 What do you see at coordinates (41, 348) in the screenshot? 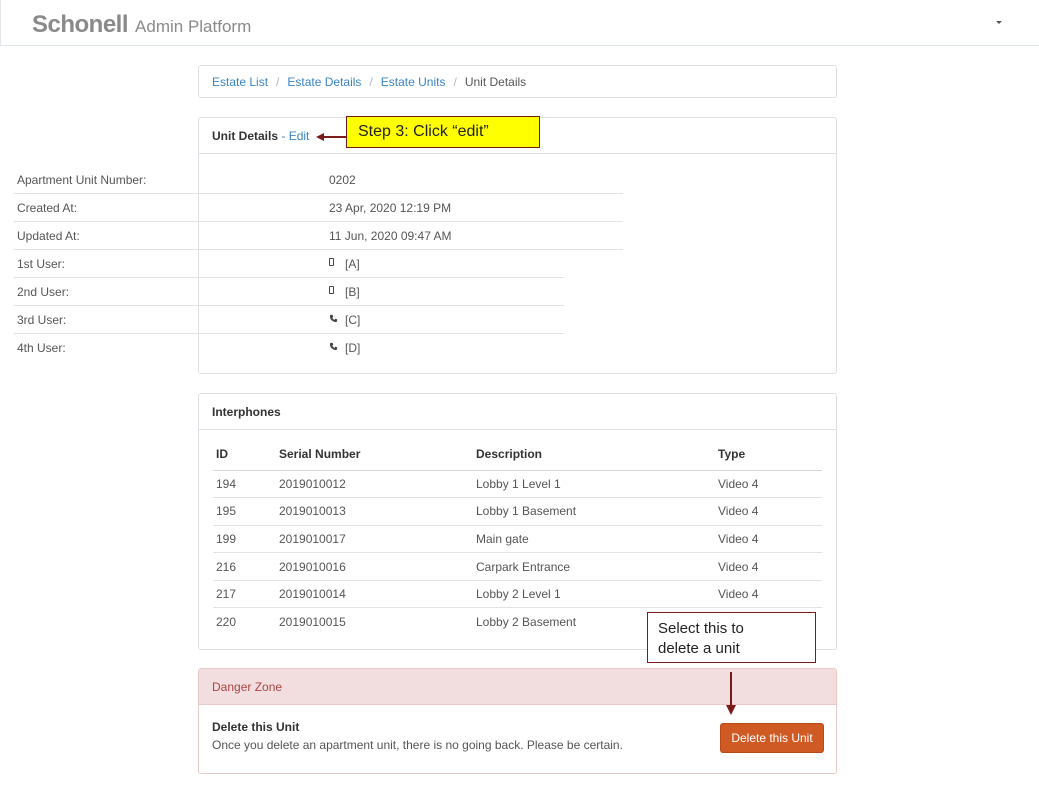
I see `detail-label: 4th User:` at bounding box center [41, 348].